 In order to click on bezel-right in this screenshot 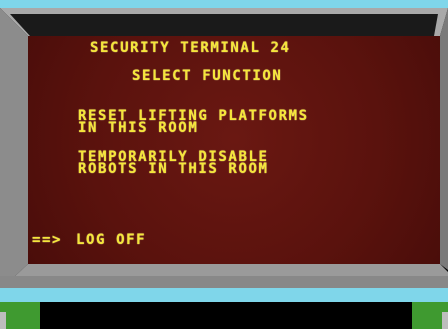, I will do `click(444, 139)`.